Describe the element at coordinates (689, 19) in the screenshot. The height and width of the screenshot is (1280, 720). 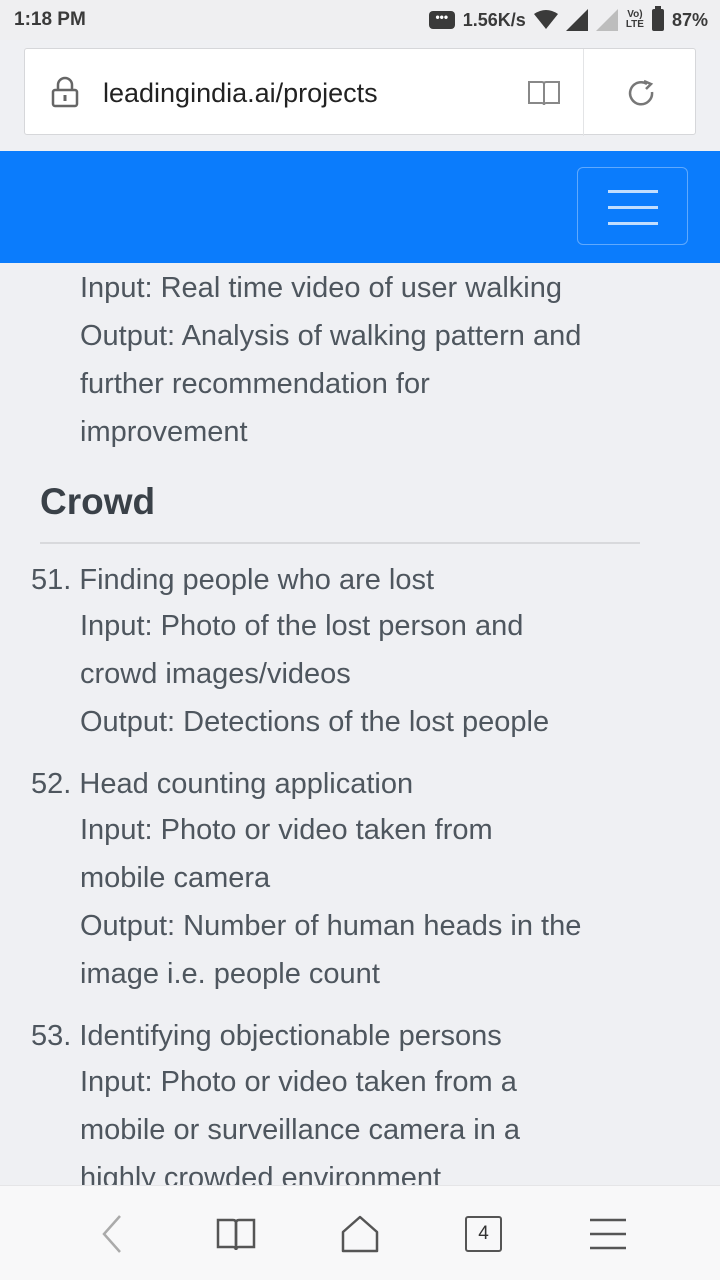
I see `battery-level: 87%` at that location.